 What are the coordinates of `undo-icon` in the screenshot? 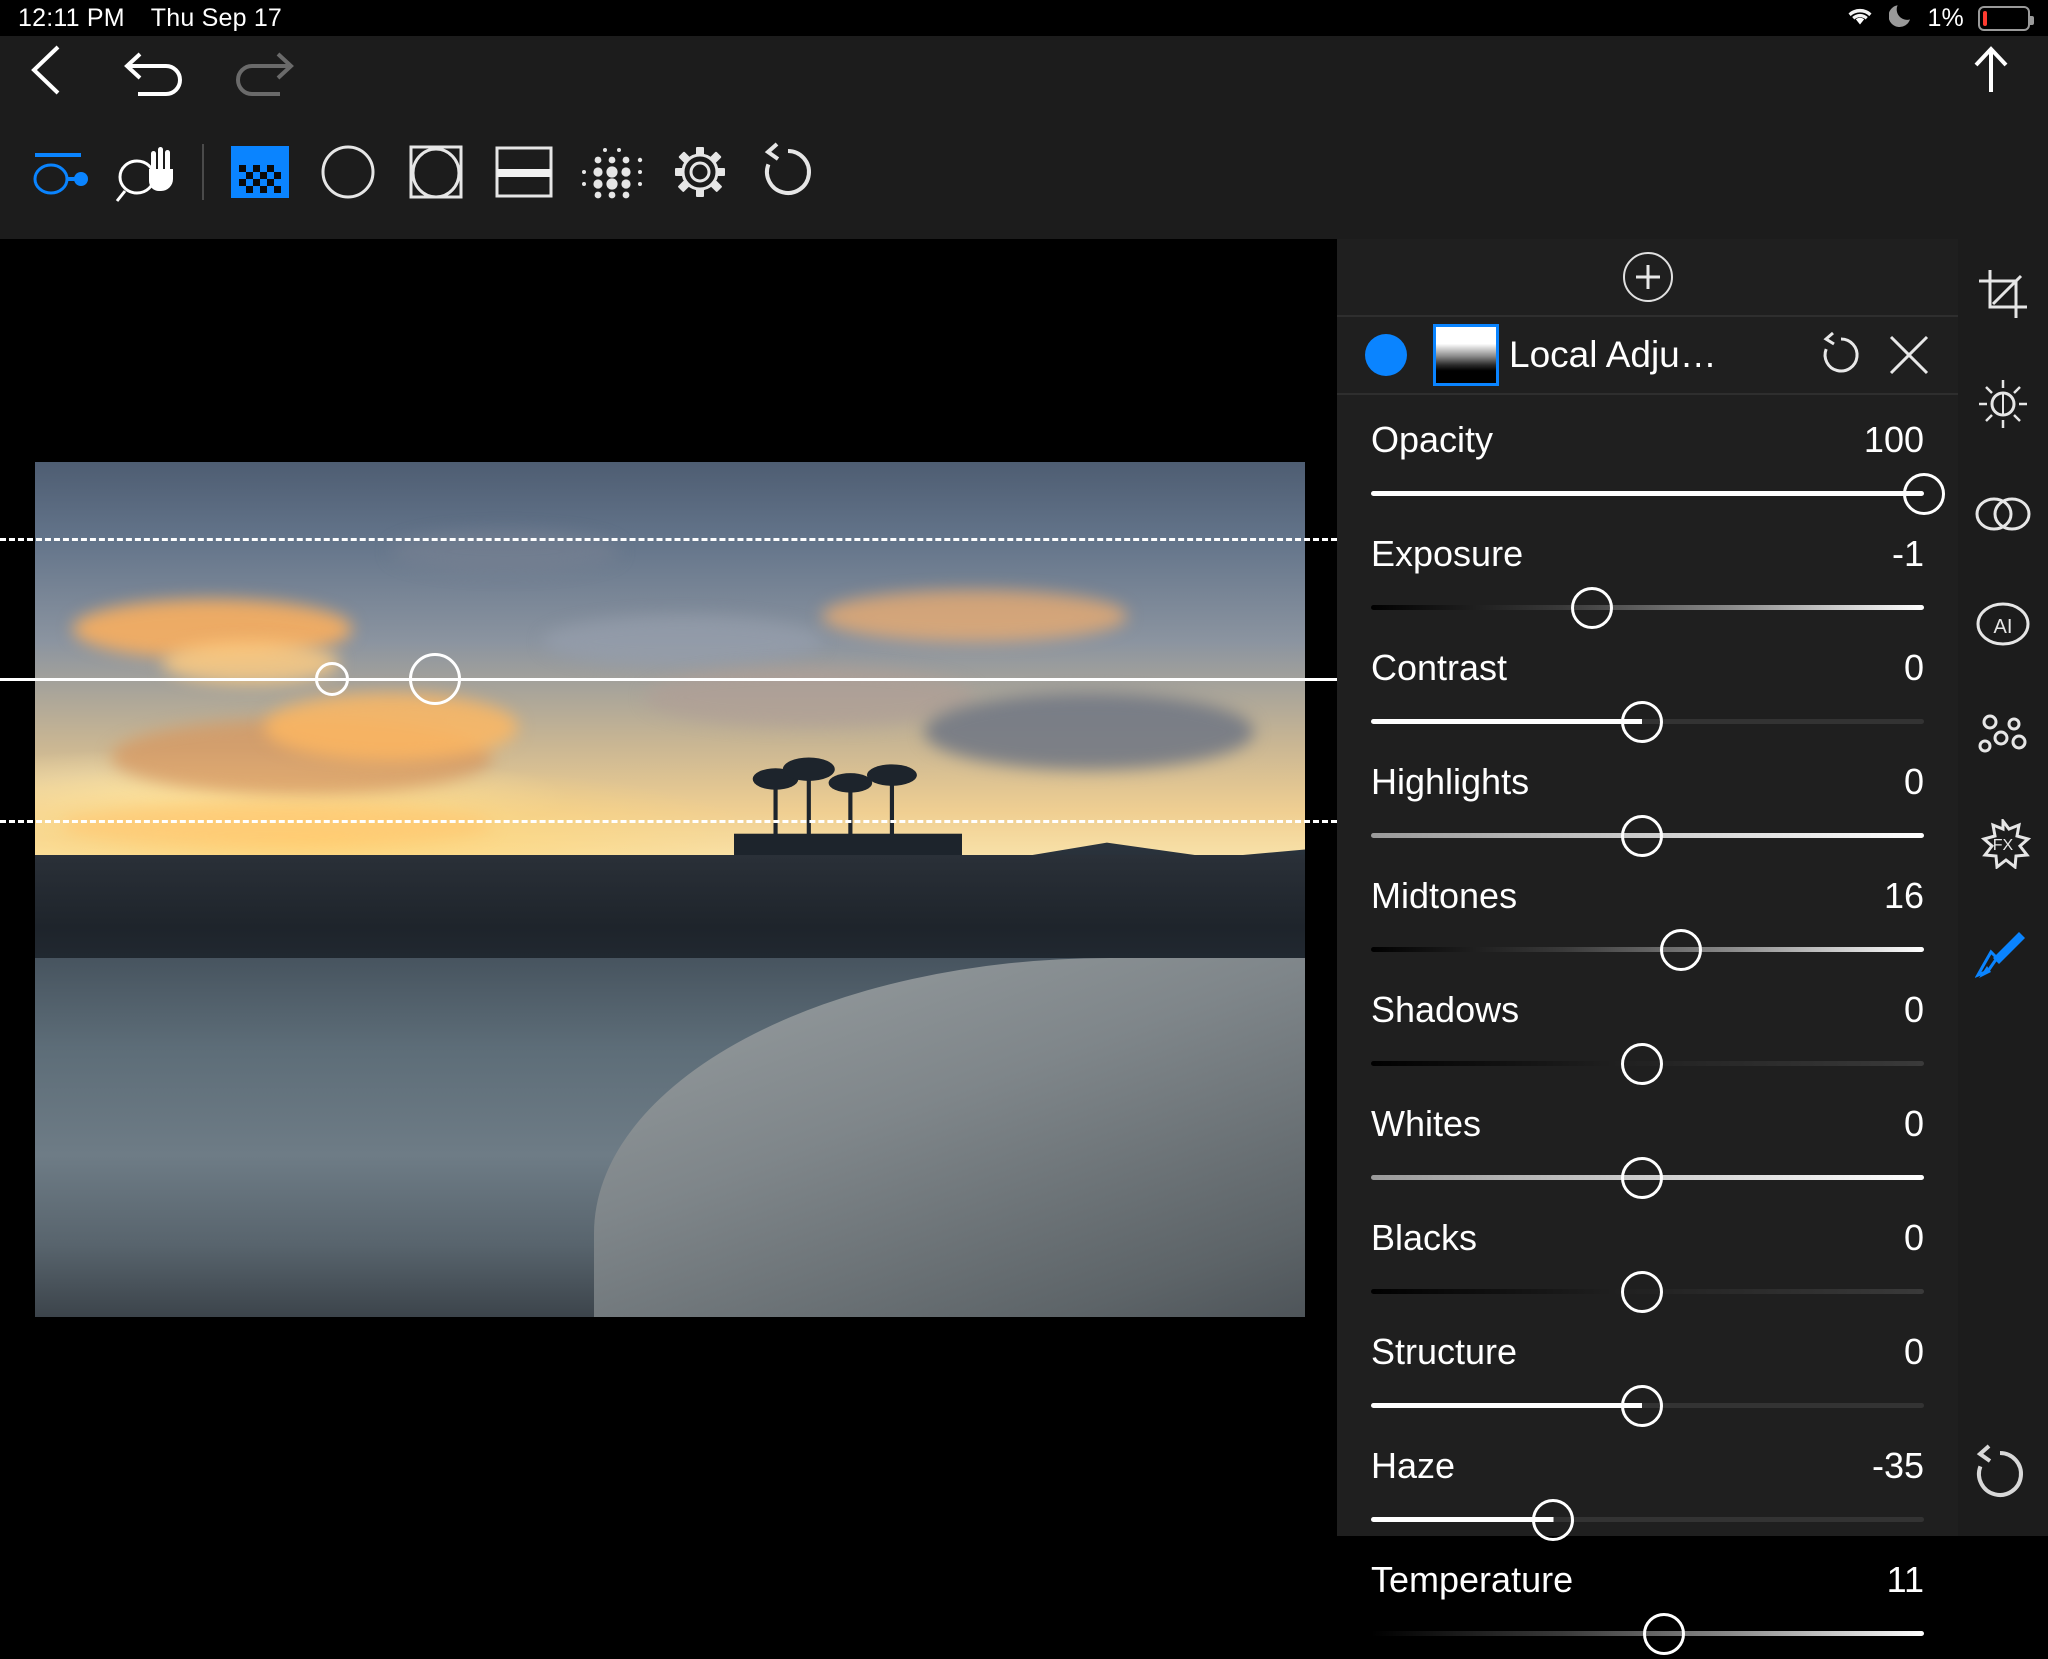 It's located at (151, 70).